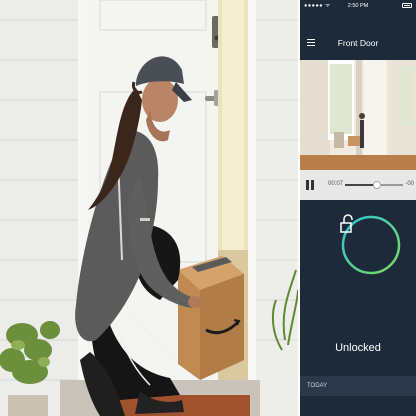 The image size is (416, 416). Describe the element at coordinates (310, 185) in the screenshot. I see `pause-icon` at that location.